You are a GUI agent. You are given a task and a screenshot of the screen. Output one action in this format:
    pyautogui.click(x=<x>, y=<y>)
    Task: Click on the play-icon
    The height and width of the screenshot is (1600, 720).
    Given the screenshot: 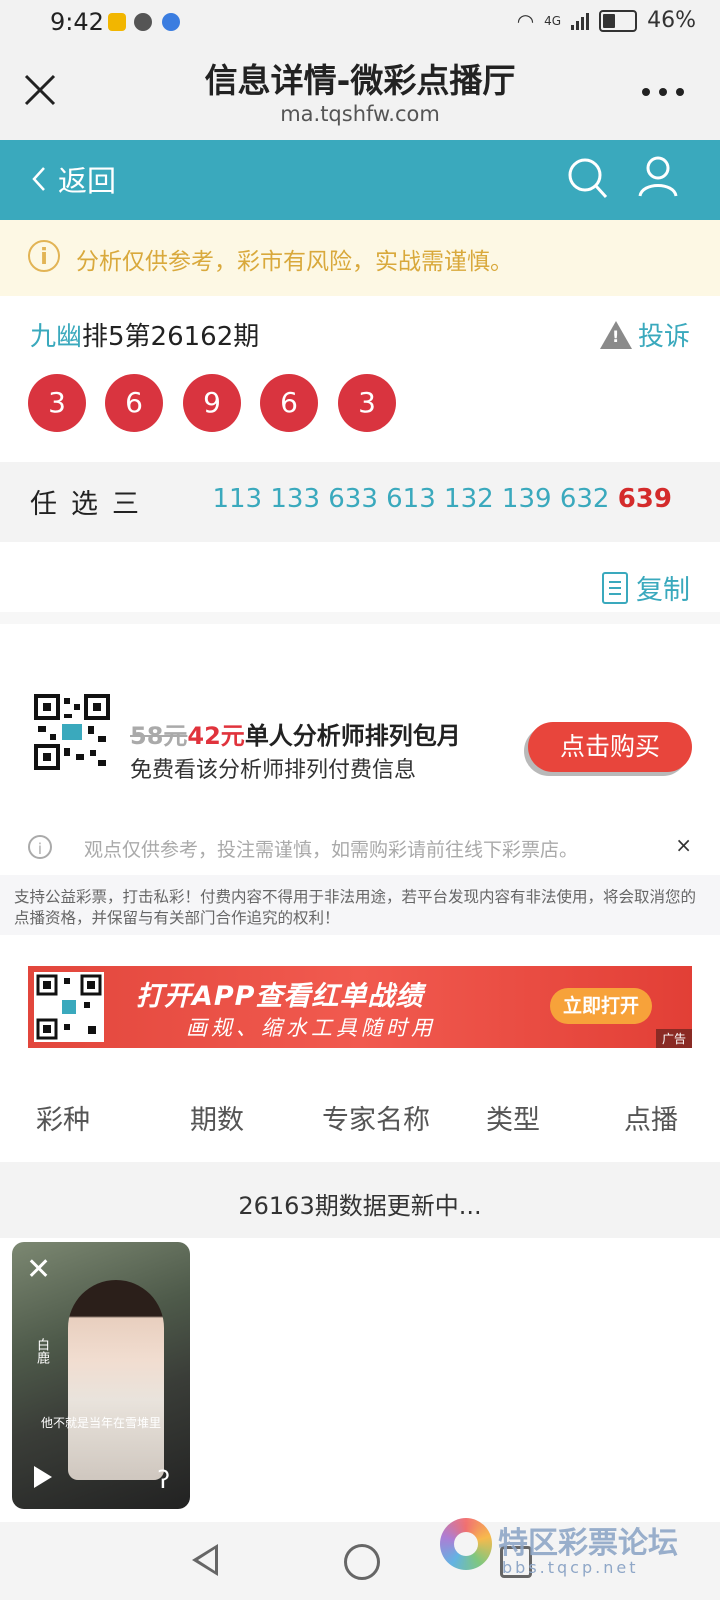 What is the action you would take?
    pyautogui.click(x=43, y=1477)
    